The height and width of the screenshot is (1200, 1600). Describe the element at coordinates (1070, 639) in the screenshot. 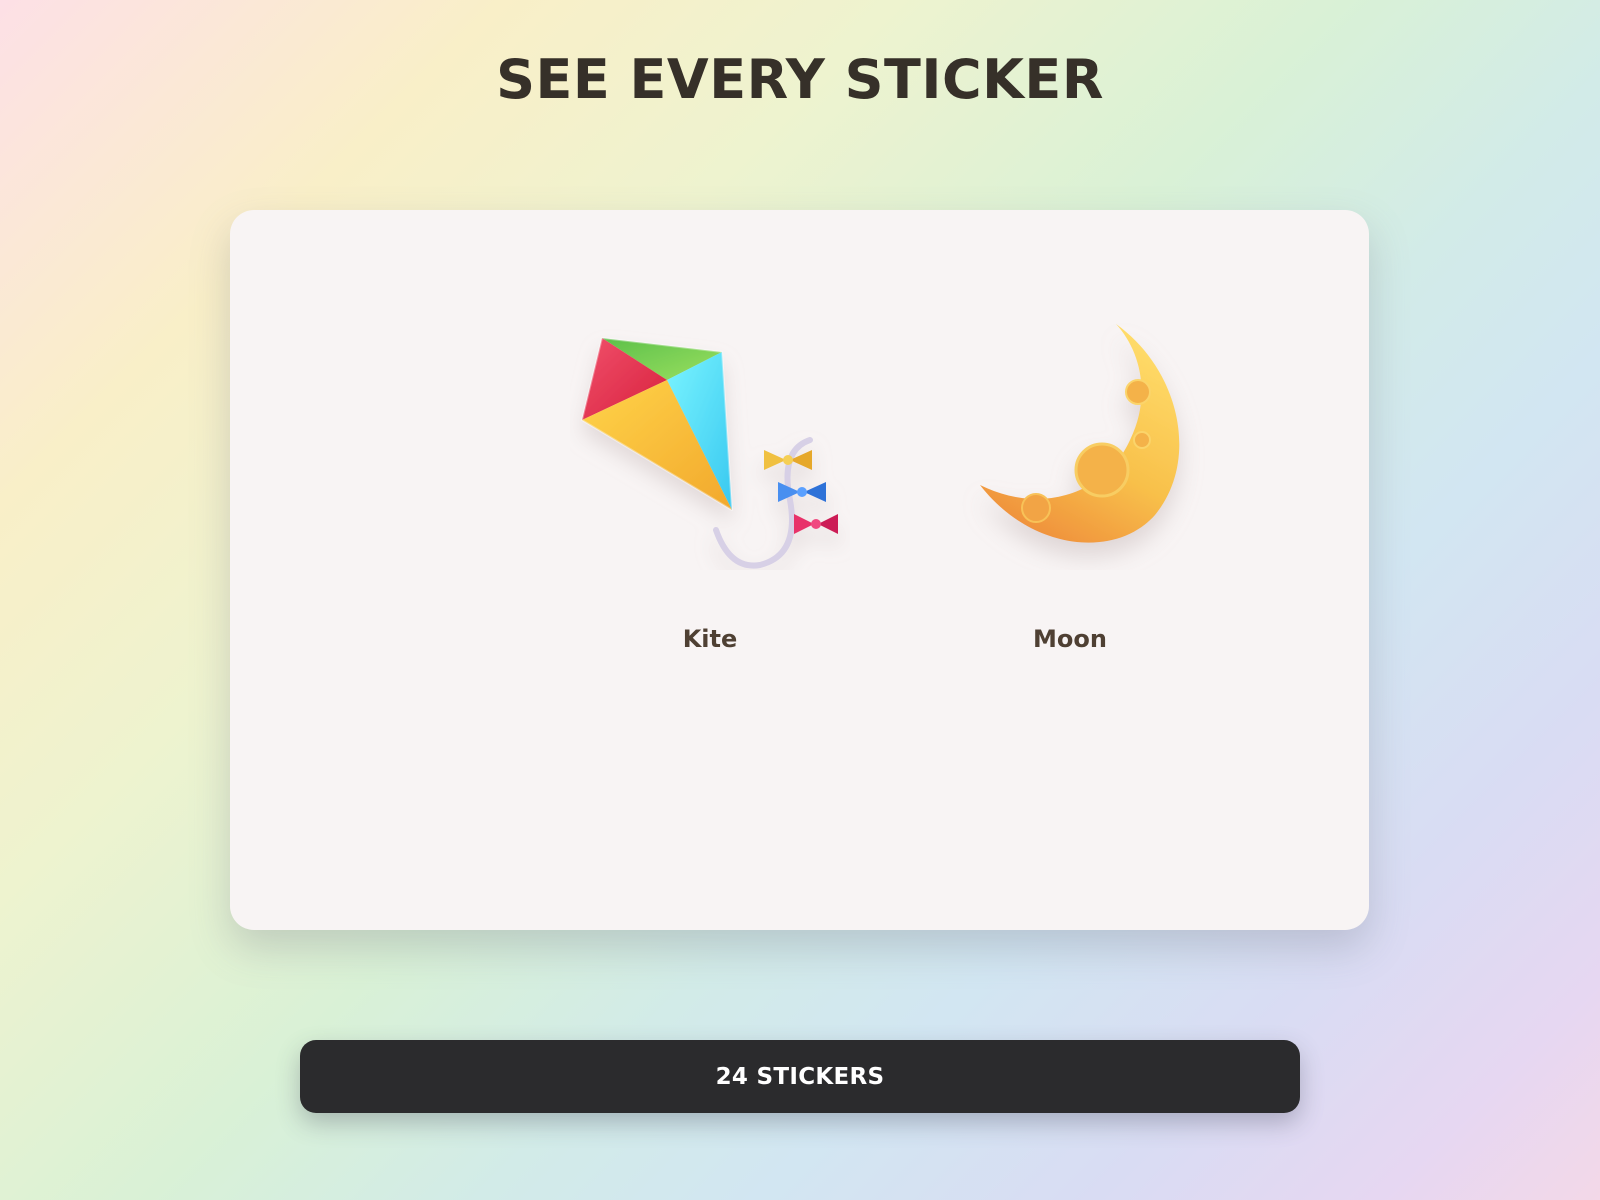

I see `sticker-label: Moon` at that location.